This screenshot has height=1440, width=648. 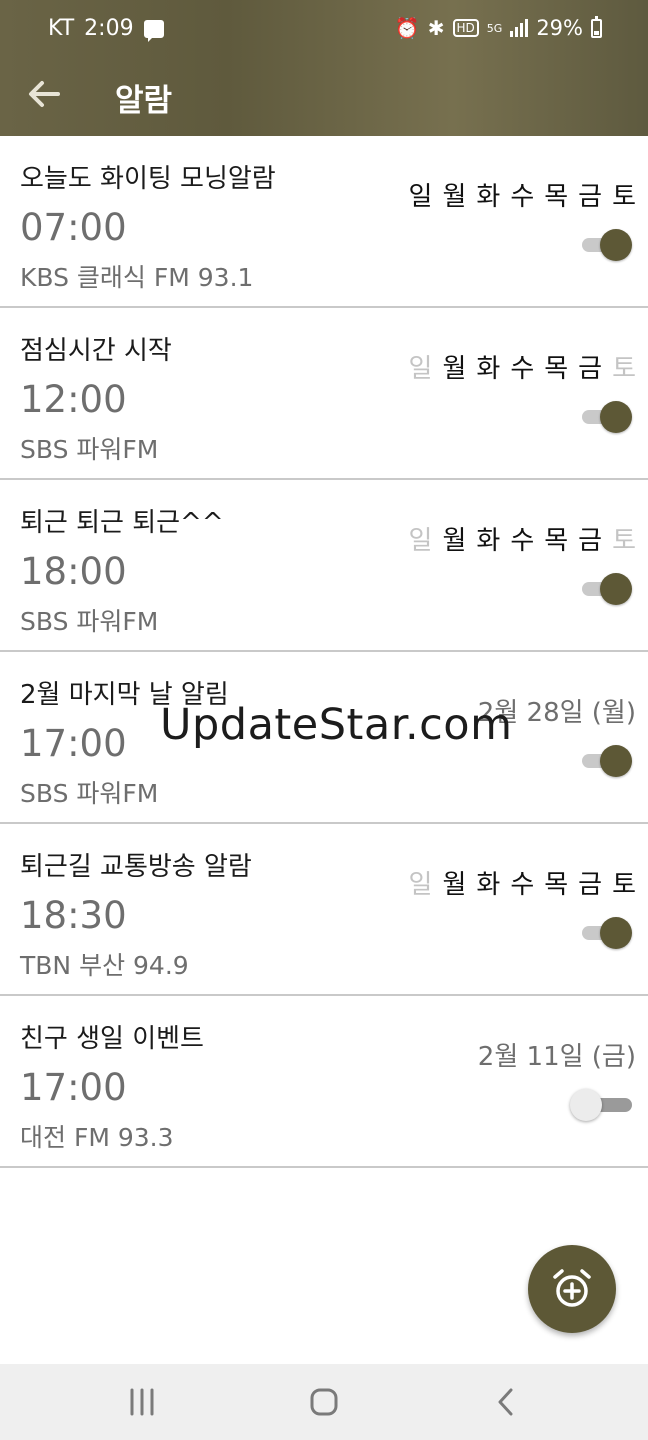 I want to click on recent-apps-button, so click(x=142, y=1402).